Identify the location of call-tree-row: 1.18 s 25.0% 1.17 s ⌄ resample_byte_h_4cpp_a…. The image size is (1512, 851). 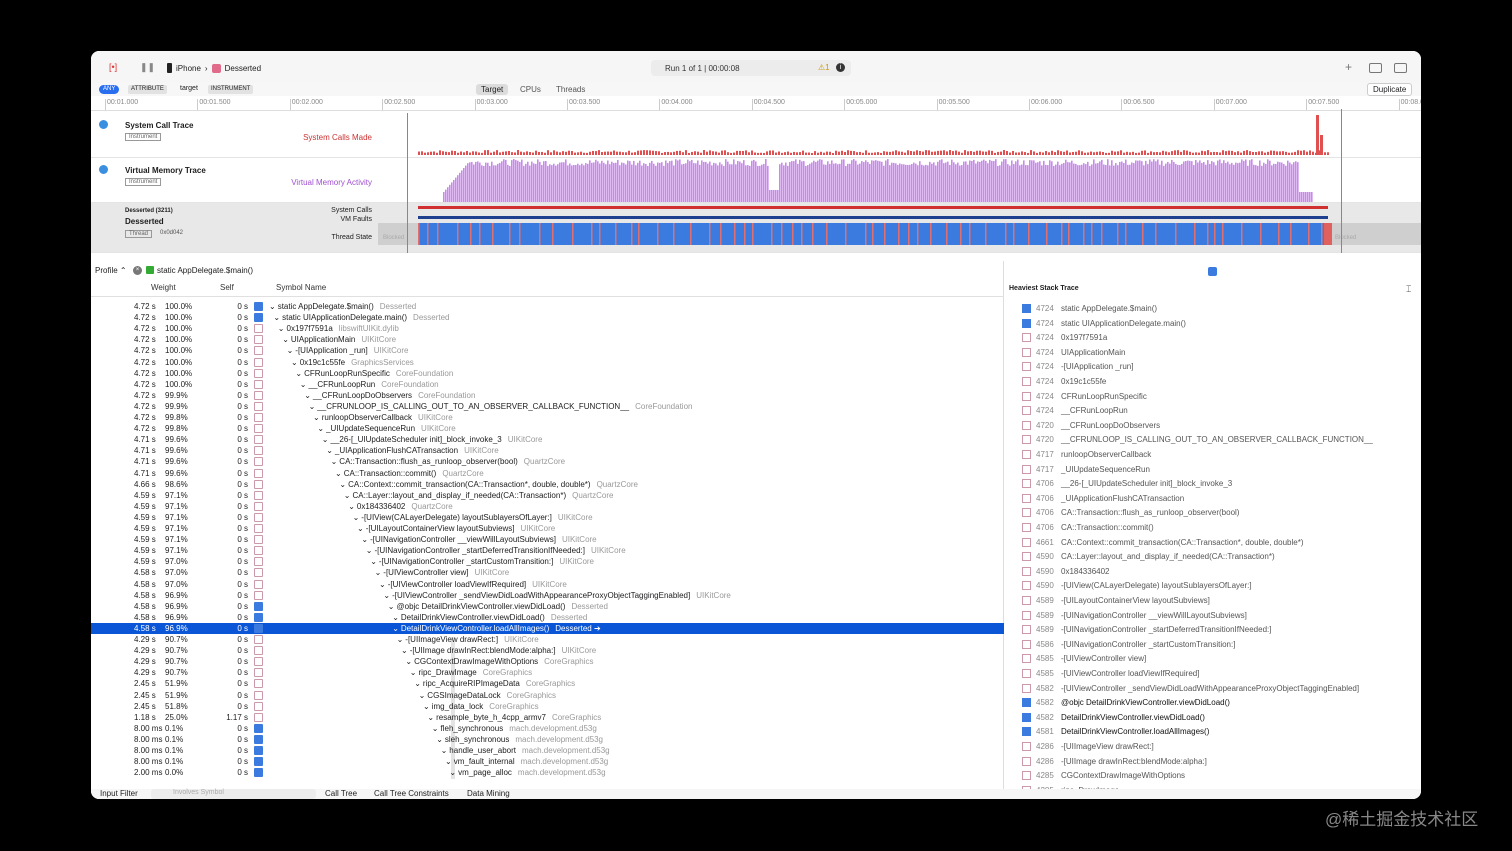
(547, 717).